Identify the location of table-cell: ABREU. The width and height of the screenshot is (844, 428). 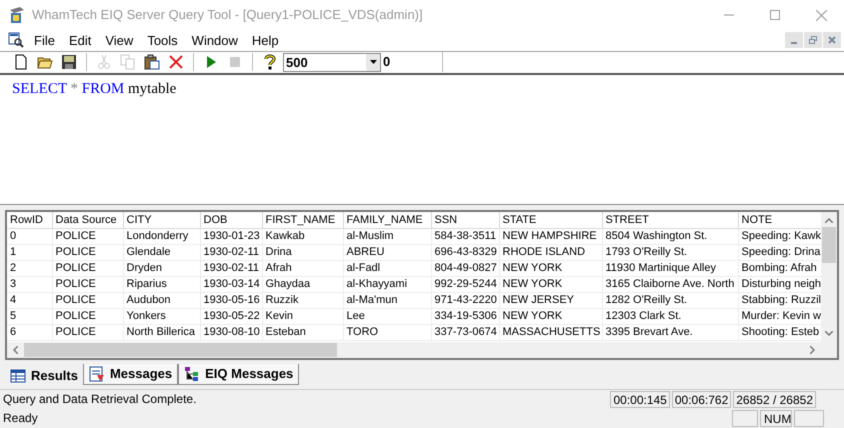
(387, 252).